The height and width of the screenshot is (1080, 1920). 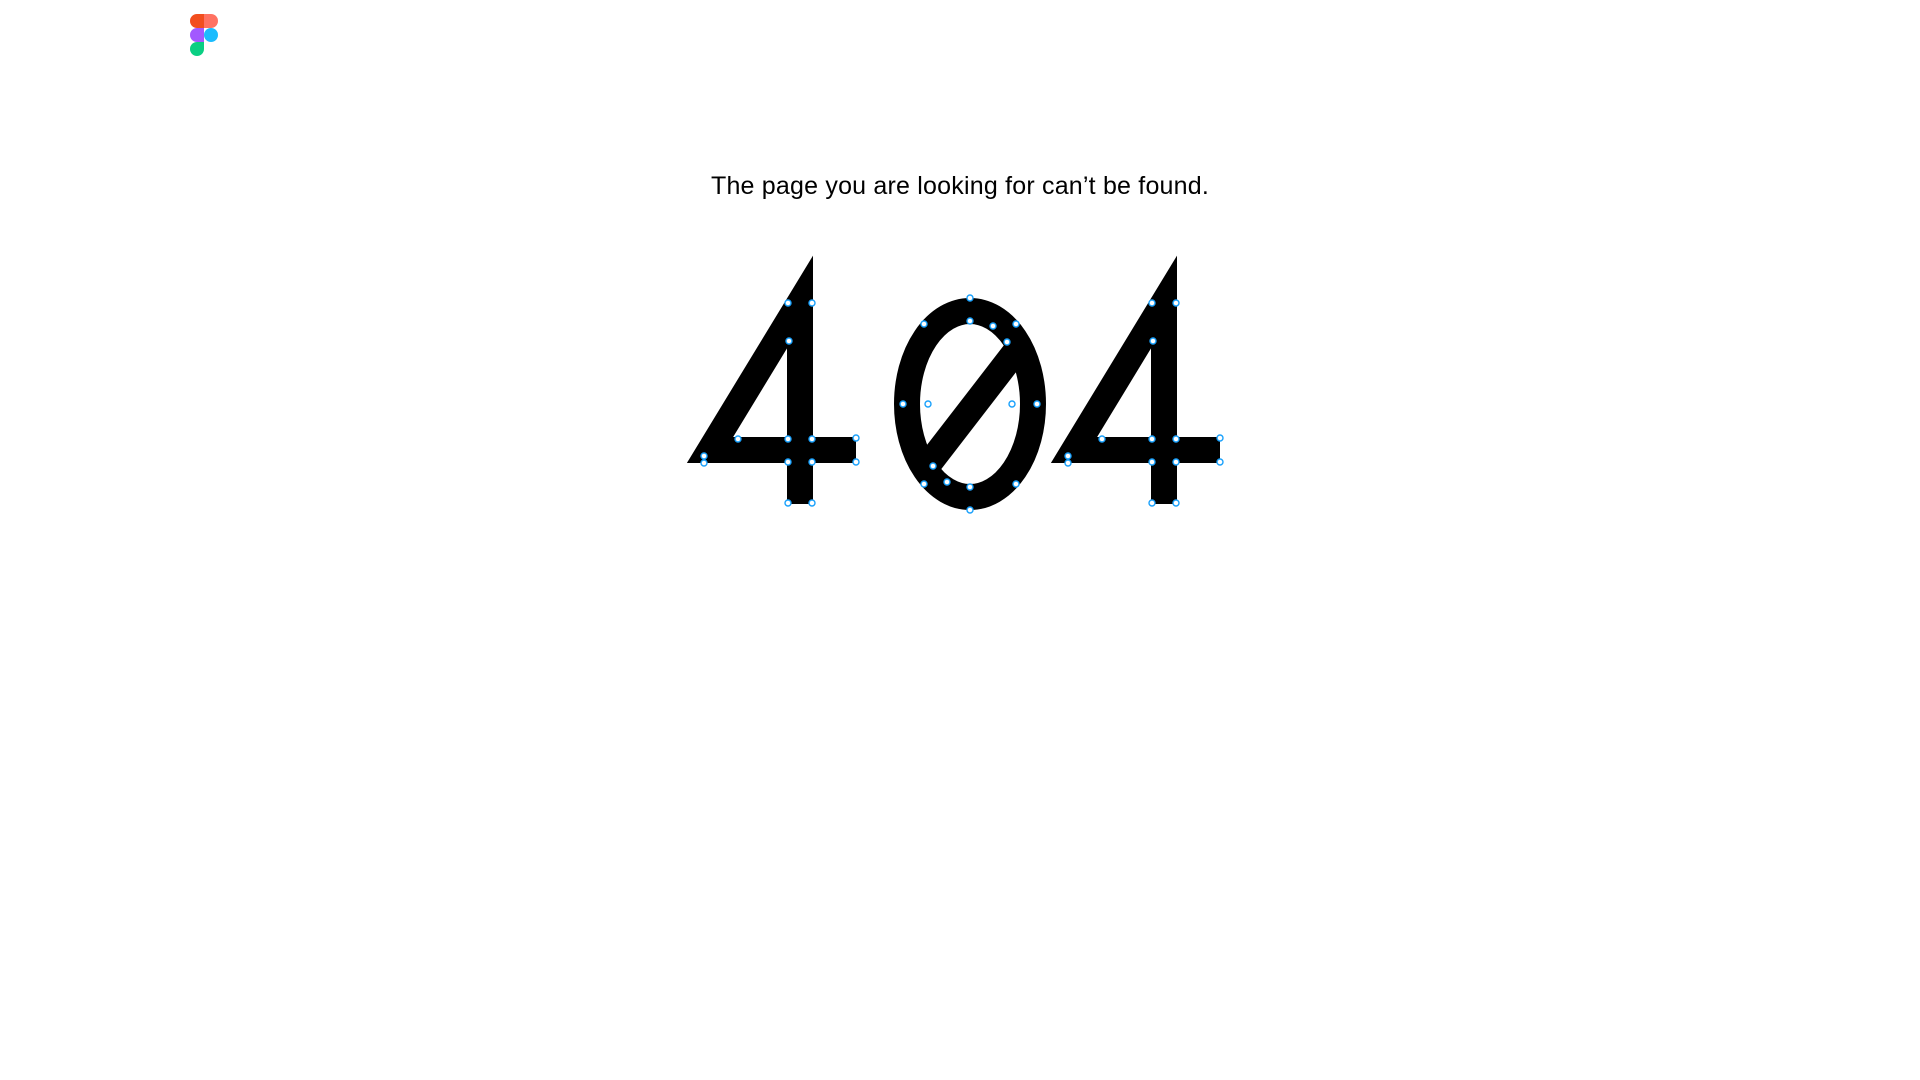 What do you see at coordinates (773, 381) in the screenshot?
I see `digit-four-left` at bounding box center [773, 381].